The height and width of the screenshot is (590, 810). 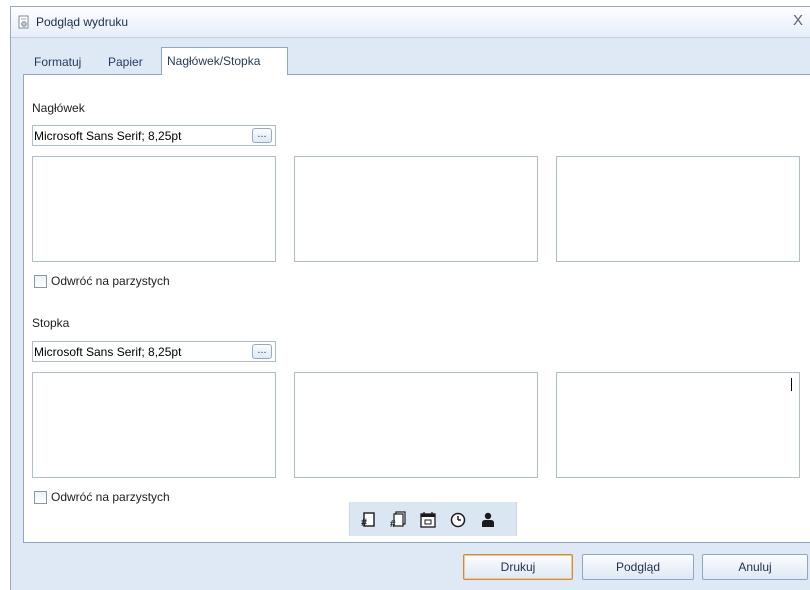 What do you see at coordinates (678, 425) in the screenshot?
I see `footer-right-textbox` at bounding box center [678, 425].